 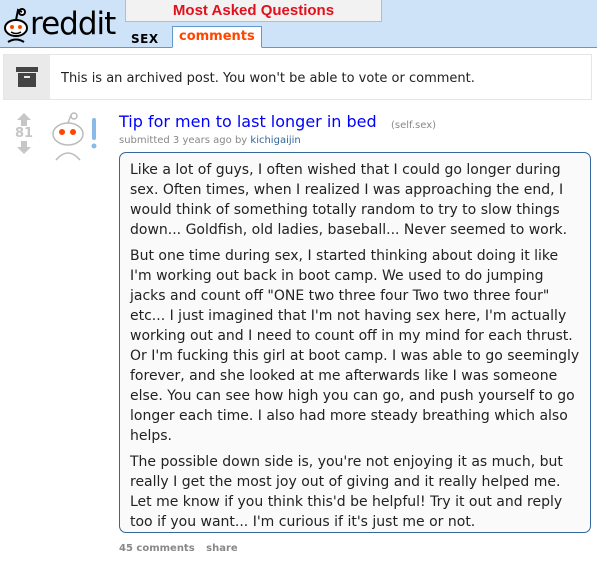 I want to click on subreddit-name: SEX, so click(x=145, y=39).